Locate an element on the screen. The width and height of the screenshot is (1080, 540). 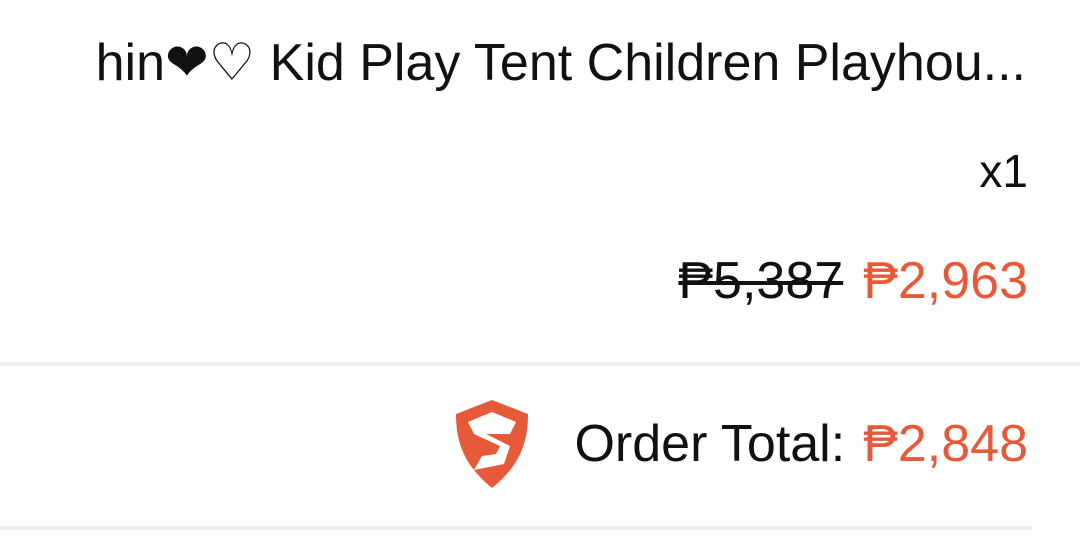
original-price: ₱5,387 is located at coordinates (761, 281).